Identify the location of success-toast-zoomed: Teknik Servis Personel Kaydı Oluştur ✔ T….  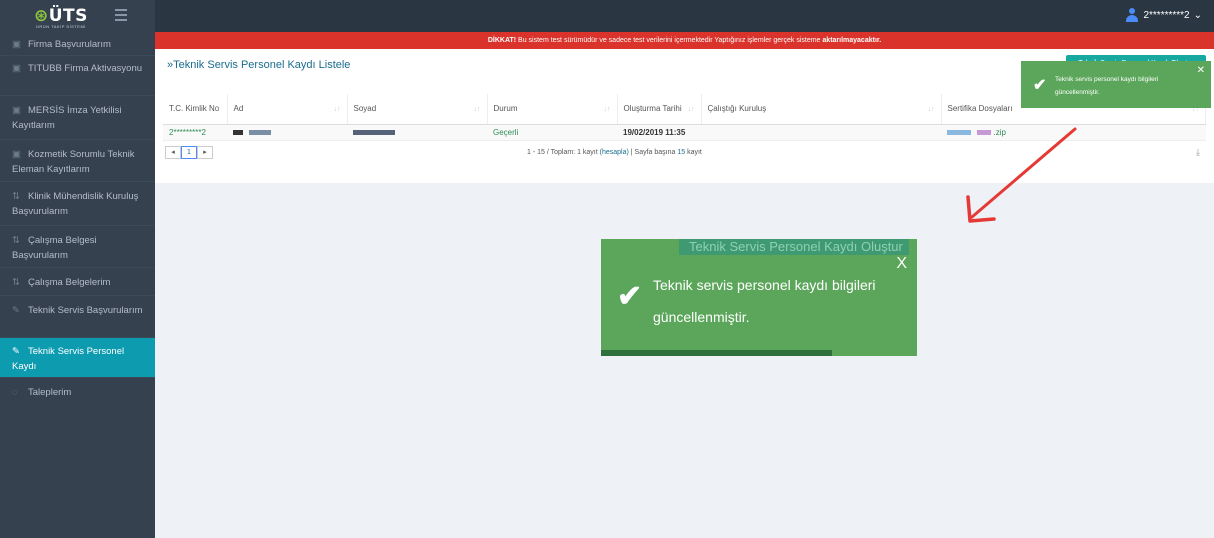
(759, 297).